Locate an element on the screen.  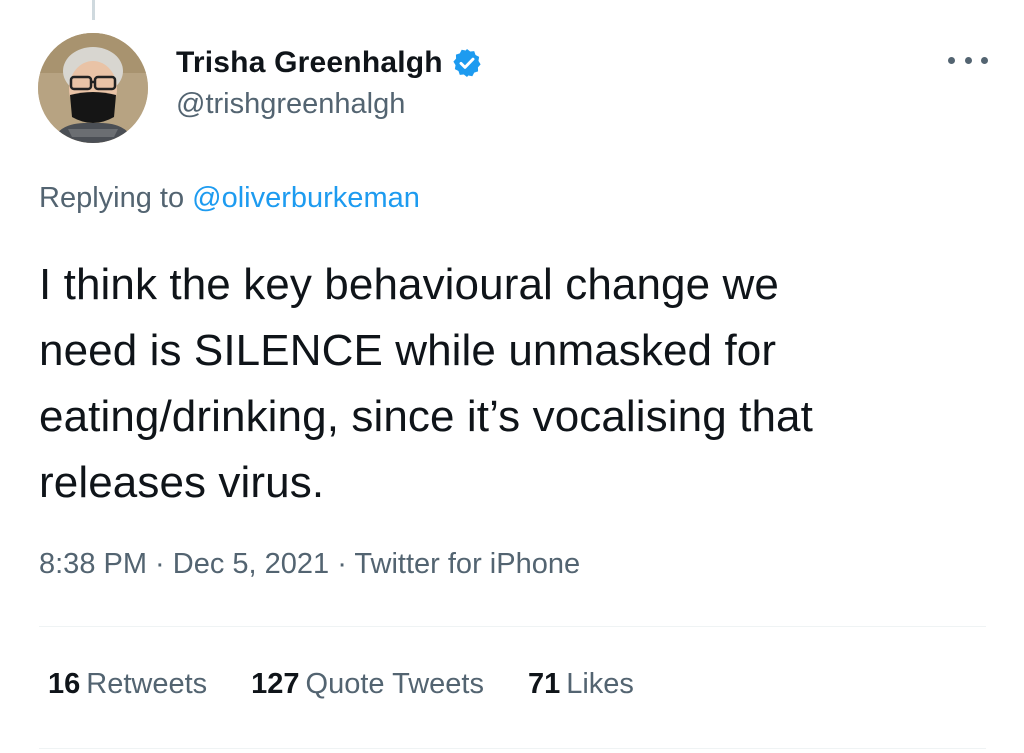
quote-tweets-stat: 127 Quote Tweets is located at coordinates (367, 684).